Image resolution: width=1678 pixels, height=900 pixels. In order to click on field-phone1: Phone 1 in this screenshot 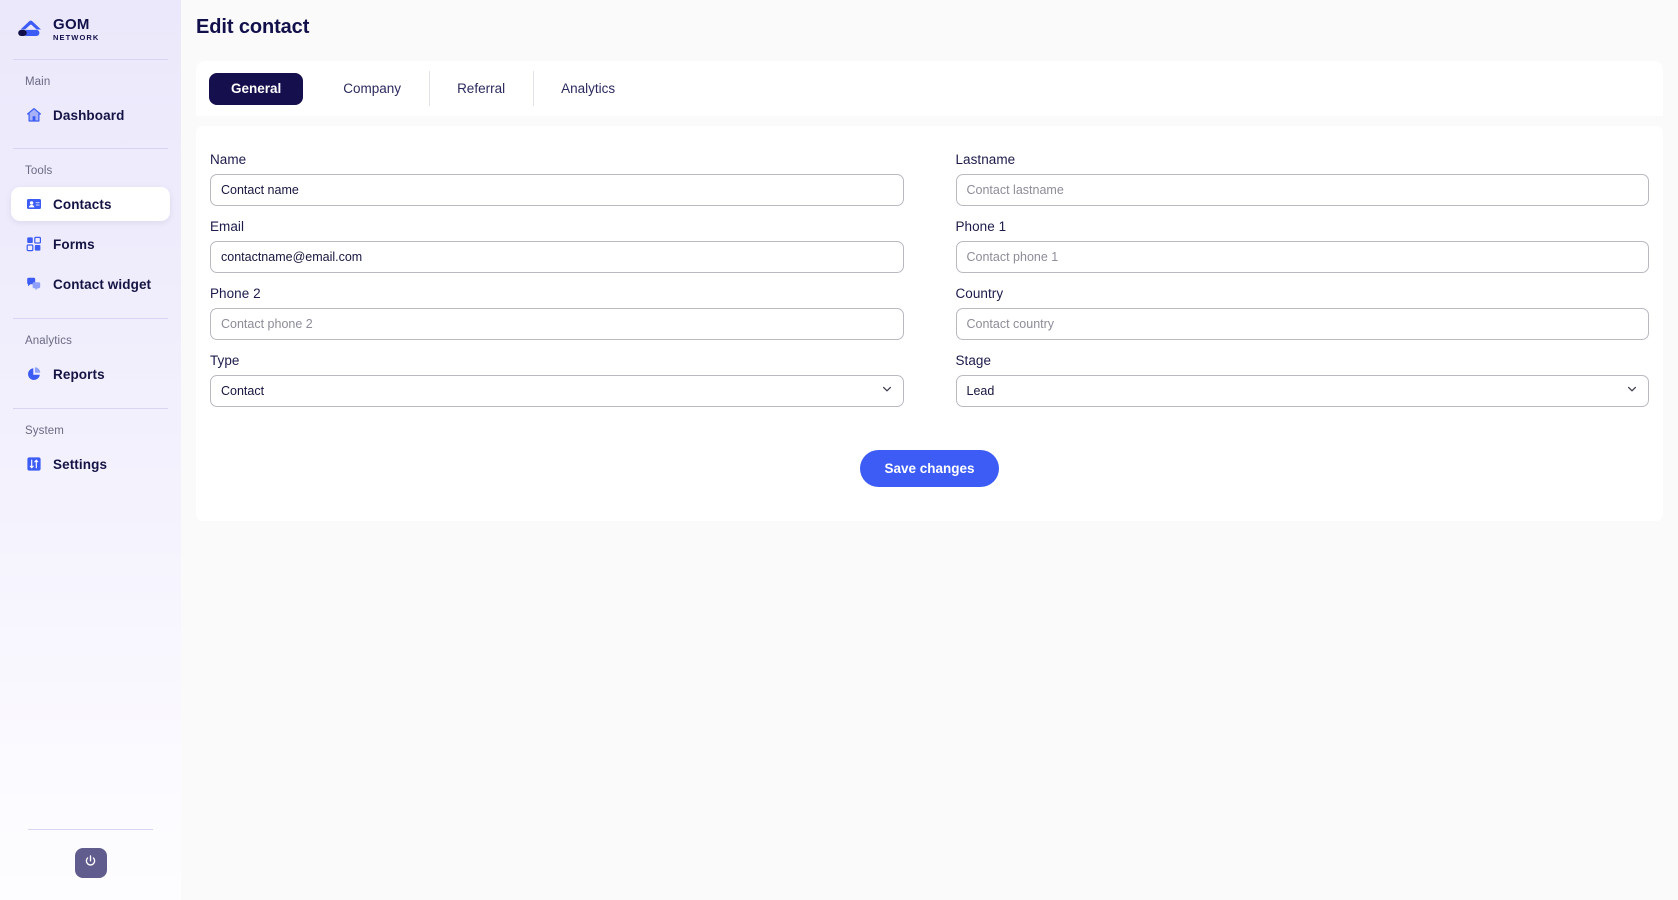, I will do `click(1302, 246)`.